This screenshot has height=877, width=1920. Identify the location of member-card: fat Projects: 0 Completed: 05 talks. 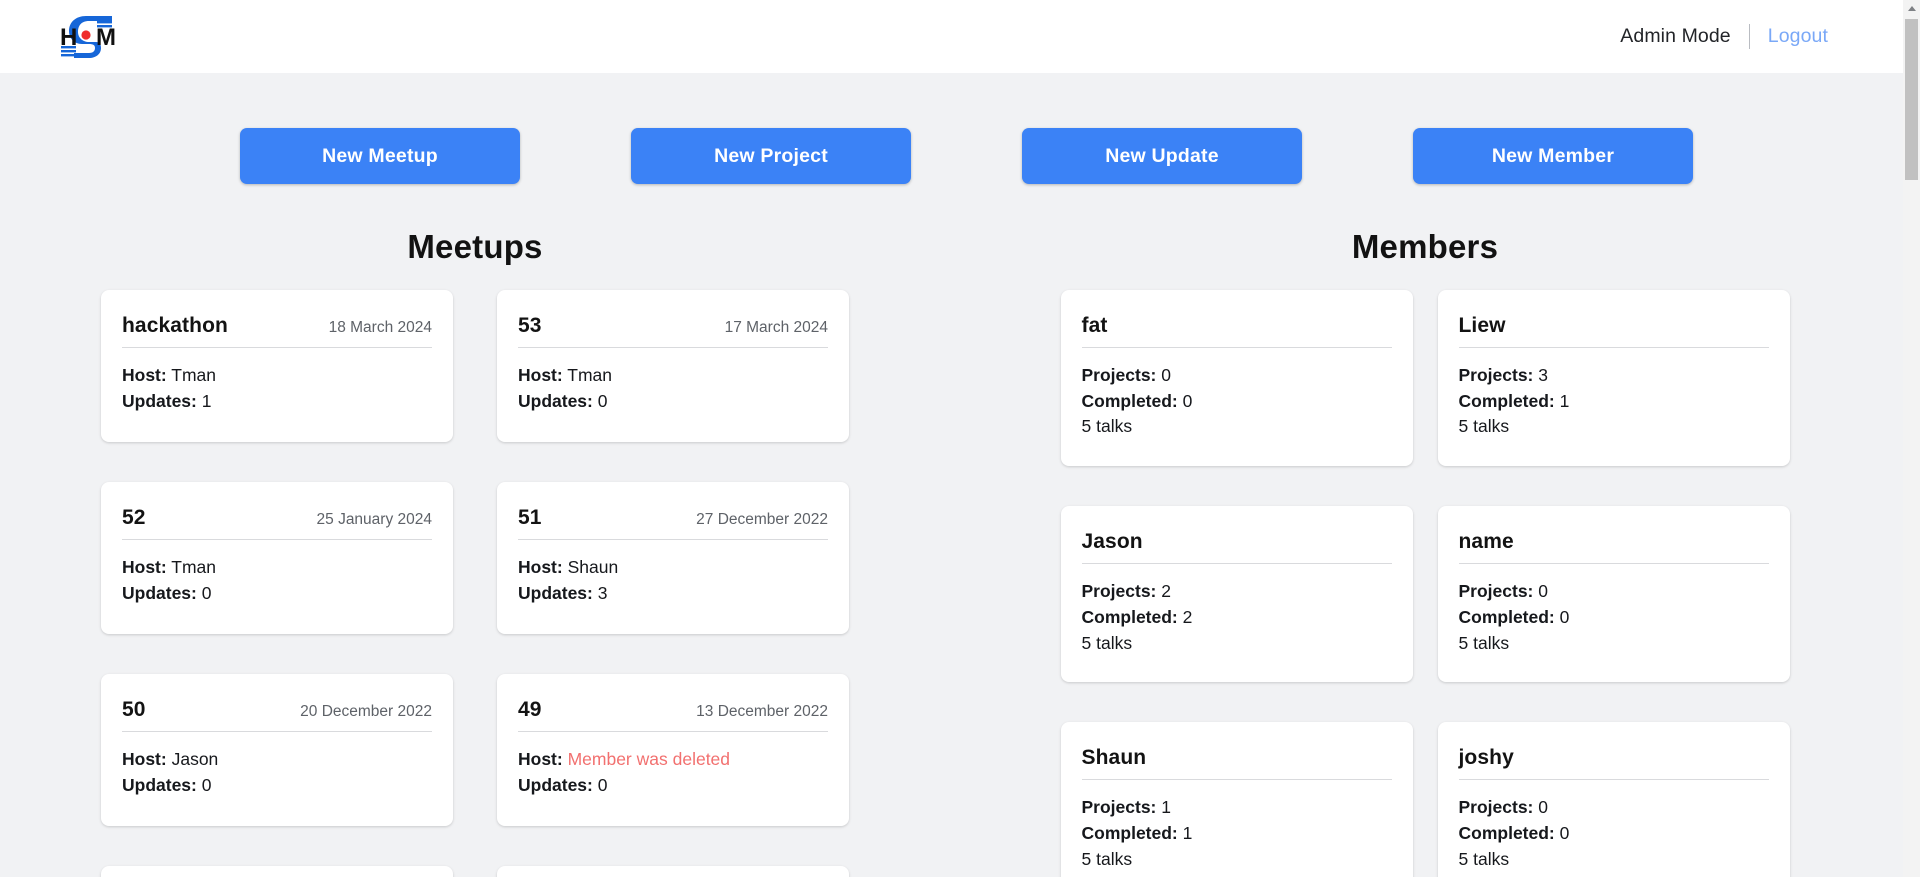
(1236, 378).